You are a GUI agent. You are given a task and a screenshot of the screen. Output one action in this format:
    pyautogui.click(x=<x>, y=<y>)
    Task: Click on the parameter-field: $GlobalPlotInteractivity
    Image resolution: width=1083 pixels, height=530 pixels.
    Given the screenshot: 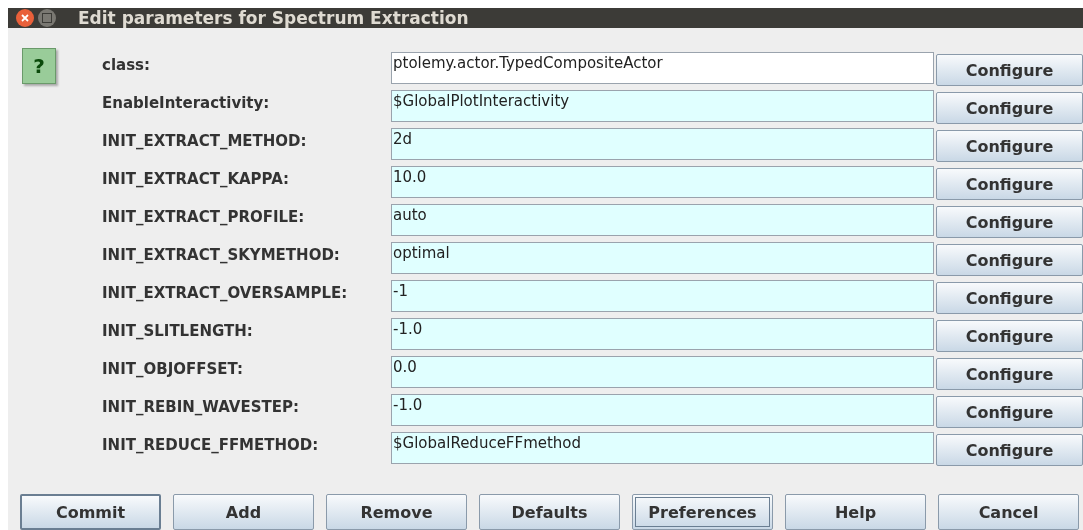 What is the action you would take?
    pyautogui.click(x=662, y=106)
    